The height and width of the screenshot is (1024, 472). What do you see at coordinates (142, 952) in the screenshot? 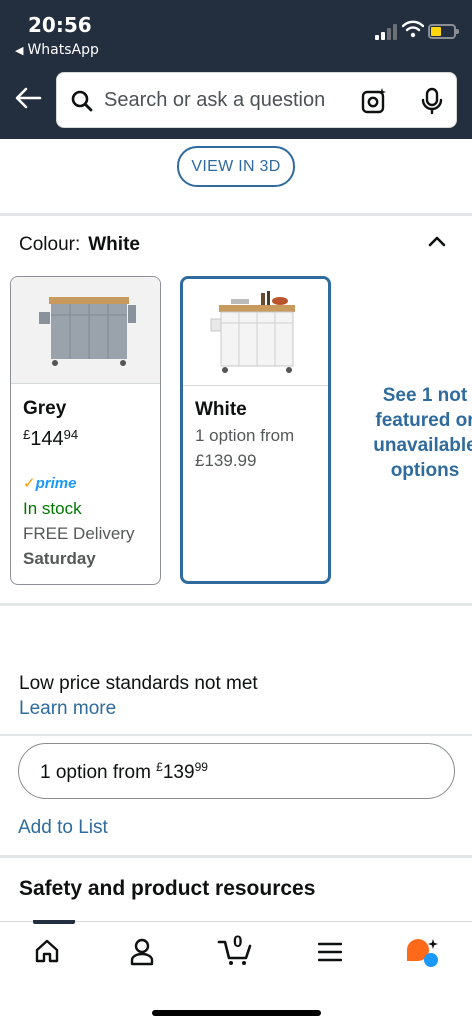
I see `account-icon` at bounding box center [142, 952].